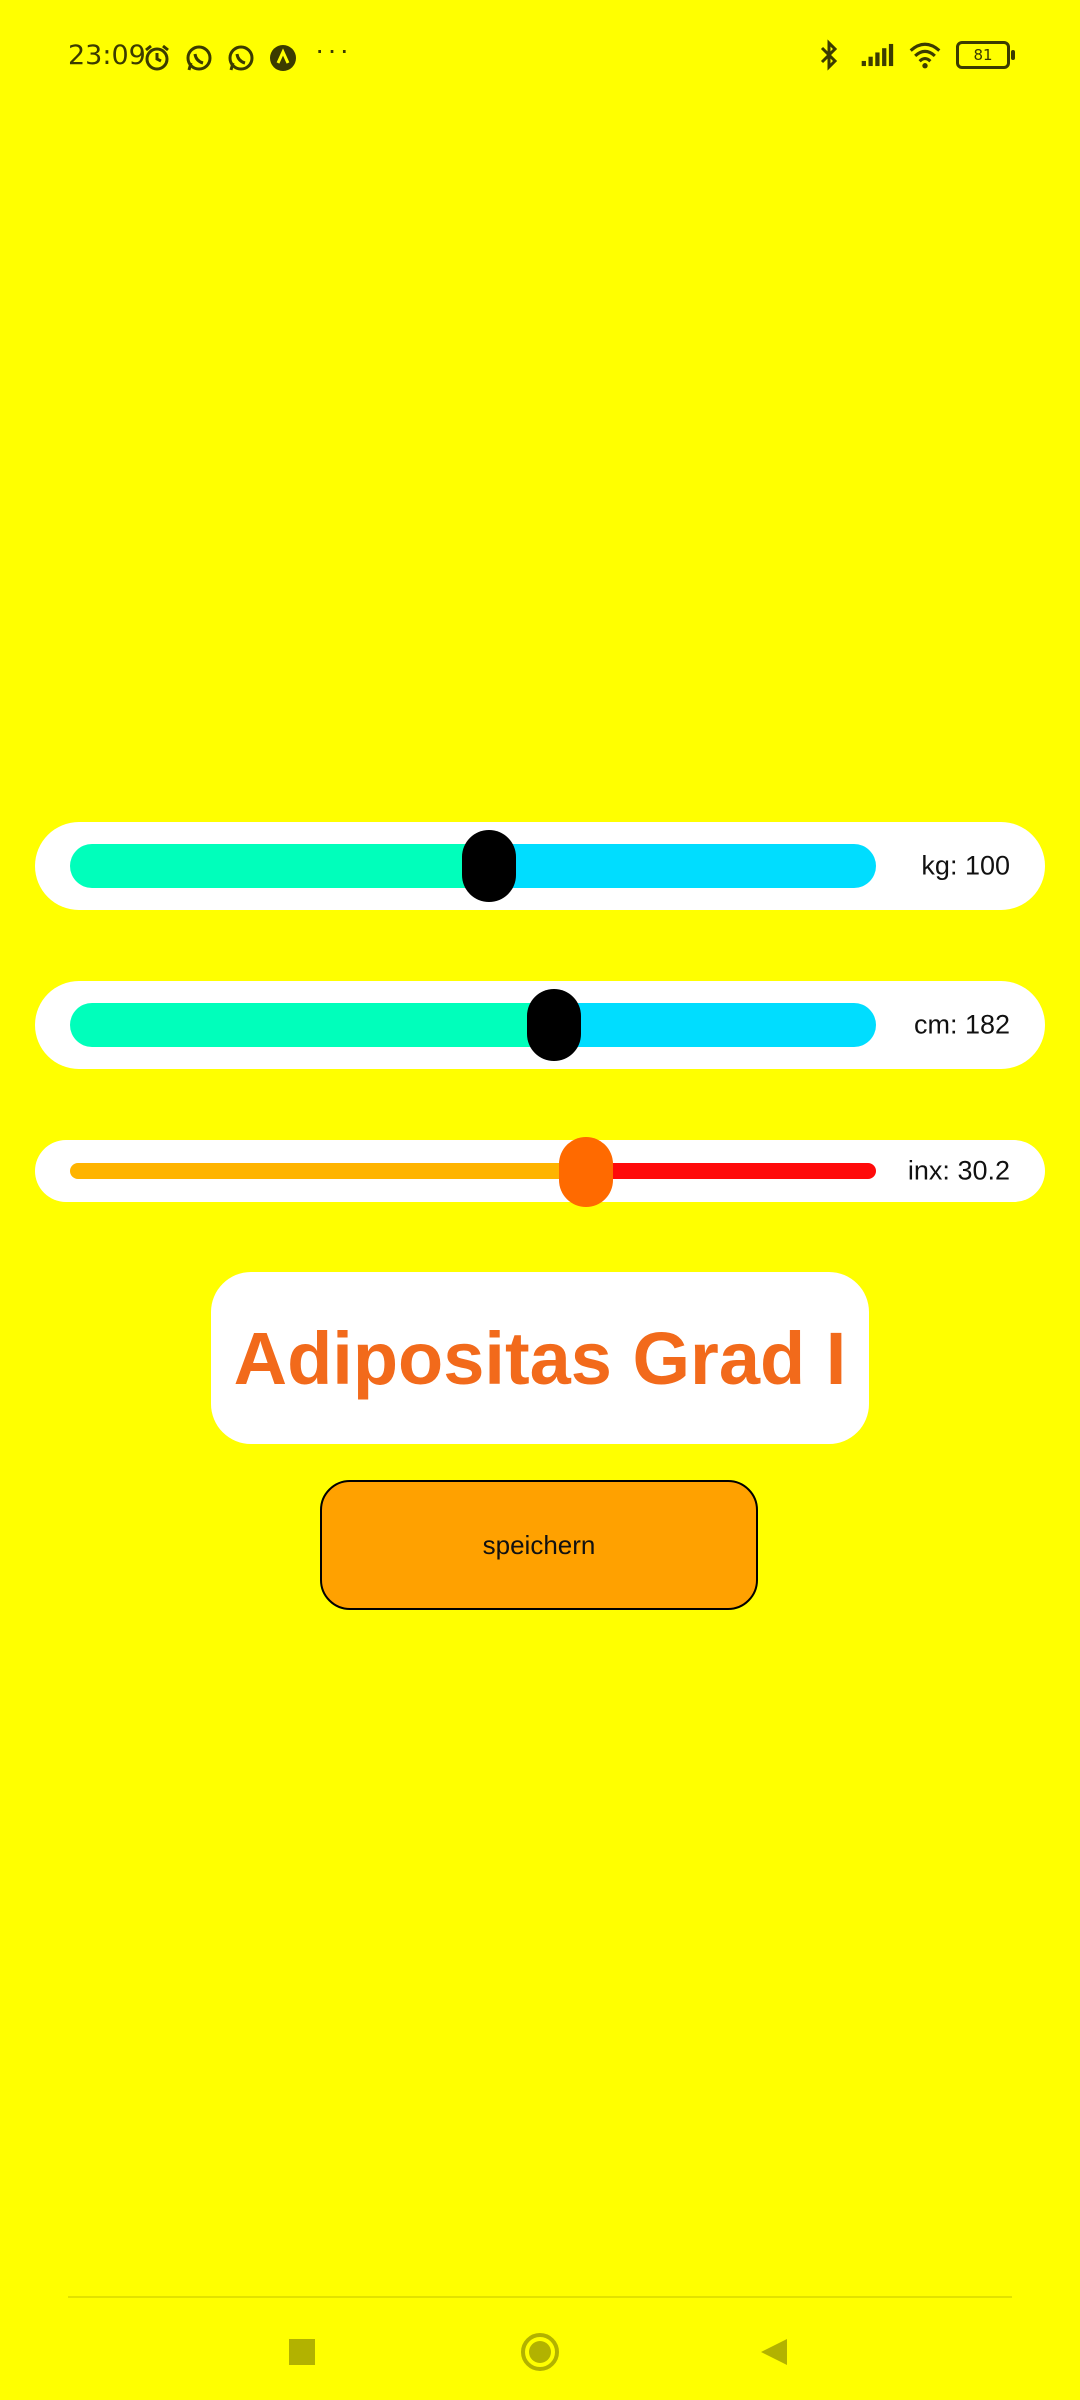  What do you see at coordinates (714, 1025) in the screenshot?
I see `height-slider-rest` at bounding box center [714, 1025].